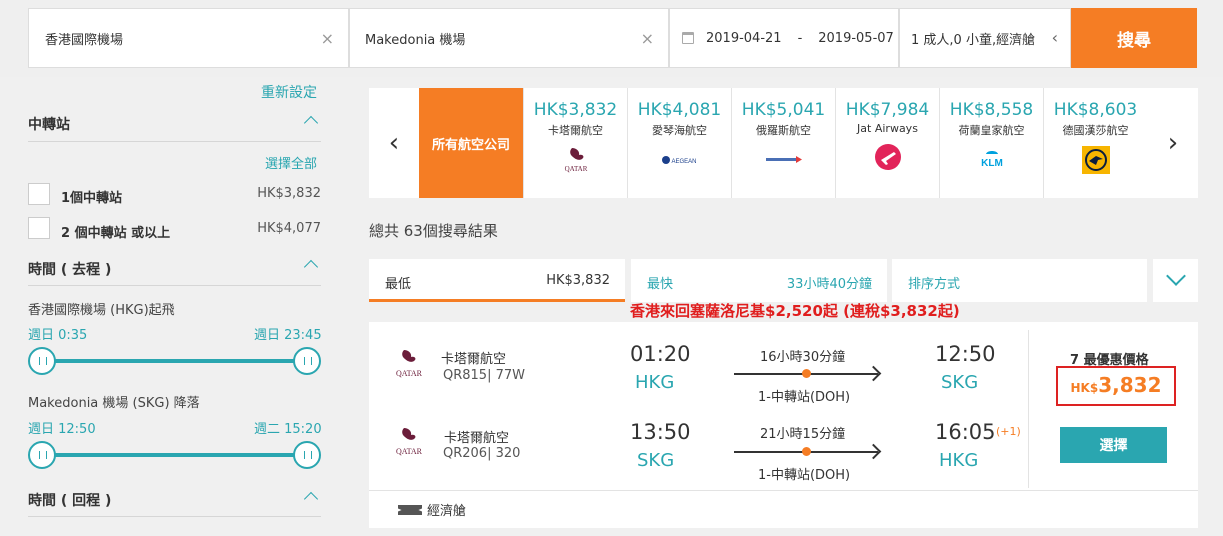 Image resolution: width=1223 pixels, height=536 pixels. What do you see at coordinates (39, 194) in the screenshot?
I see `stops-1-checkbox` at bounding box center [39, 194].